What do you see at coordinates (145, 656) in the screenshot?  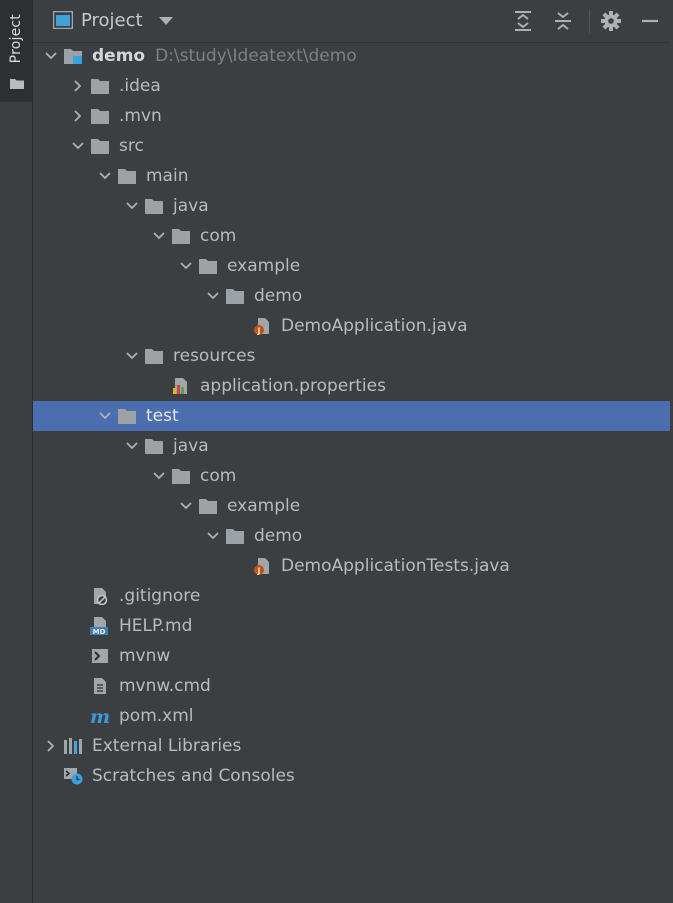 I see `tree-item-label: mvnw` at bounding box center [145, 656].